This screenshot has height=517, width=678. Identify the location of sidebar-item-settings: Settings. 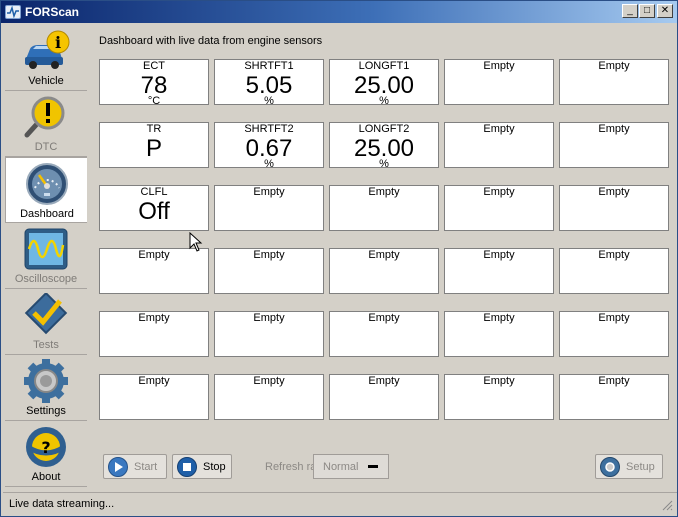
(46, 388).